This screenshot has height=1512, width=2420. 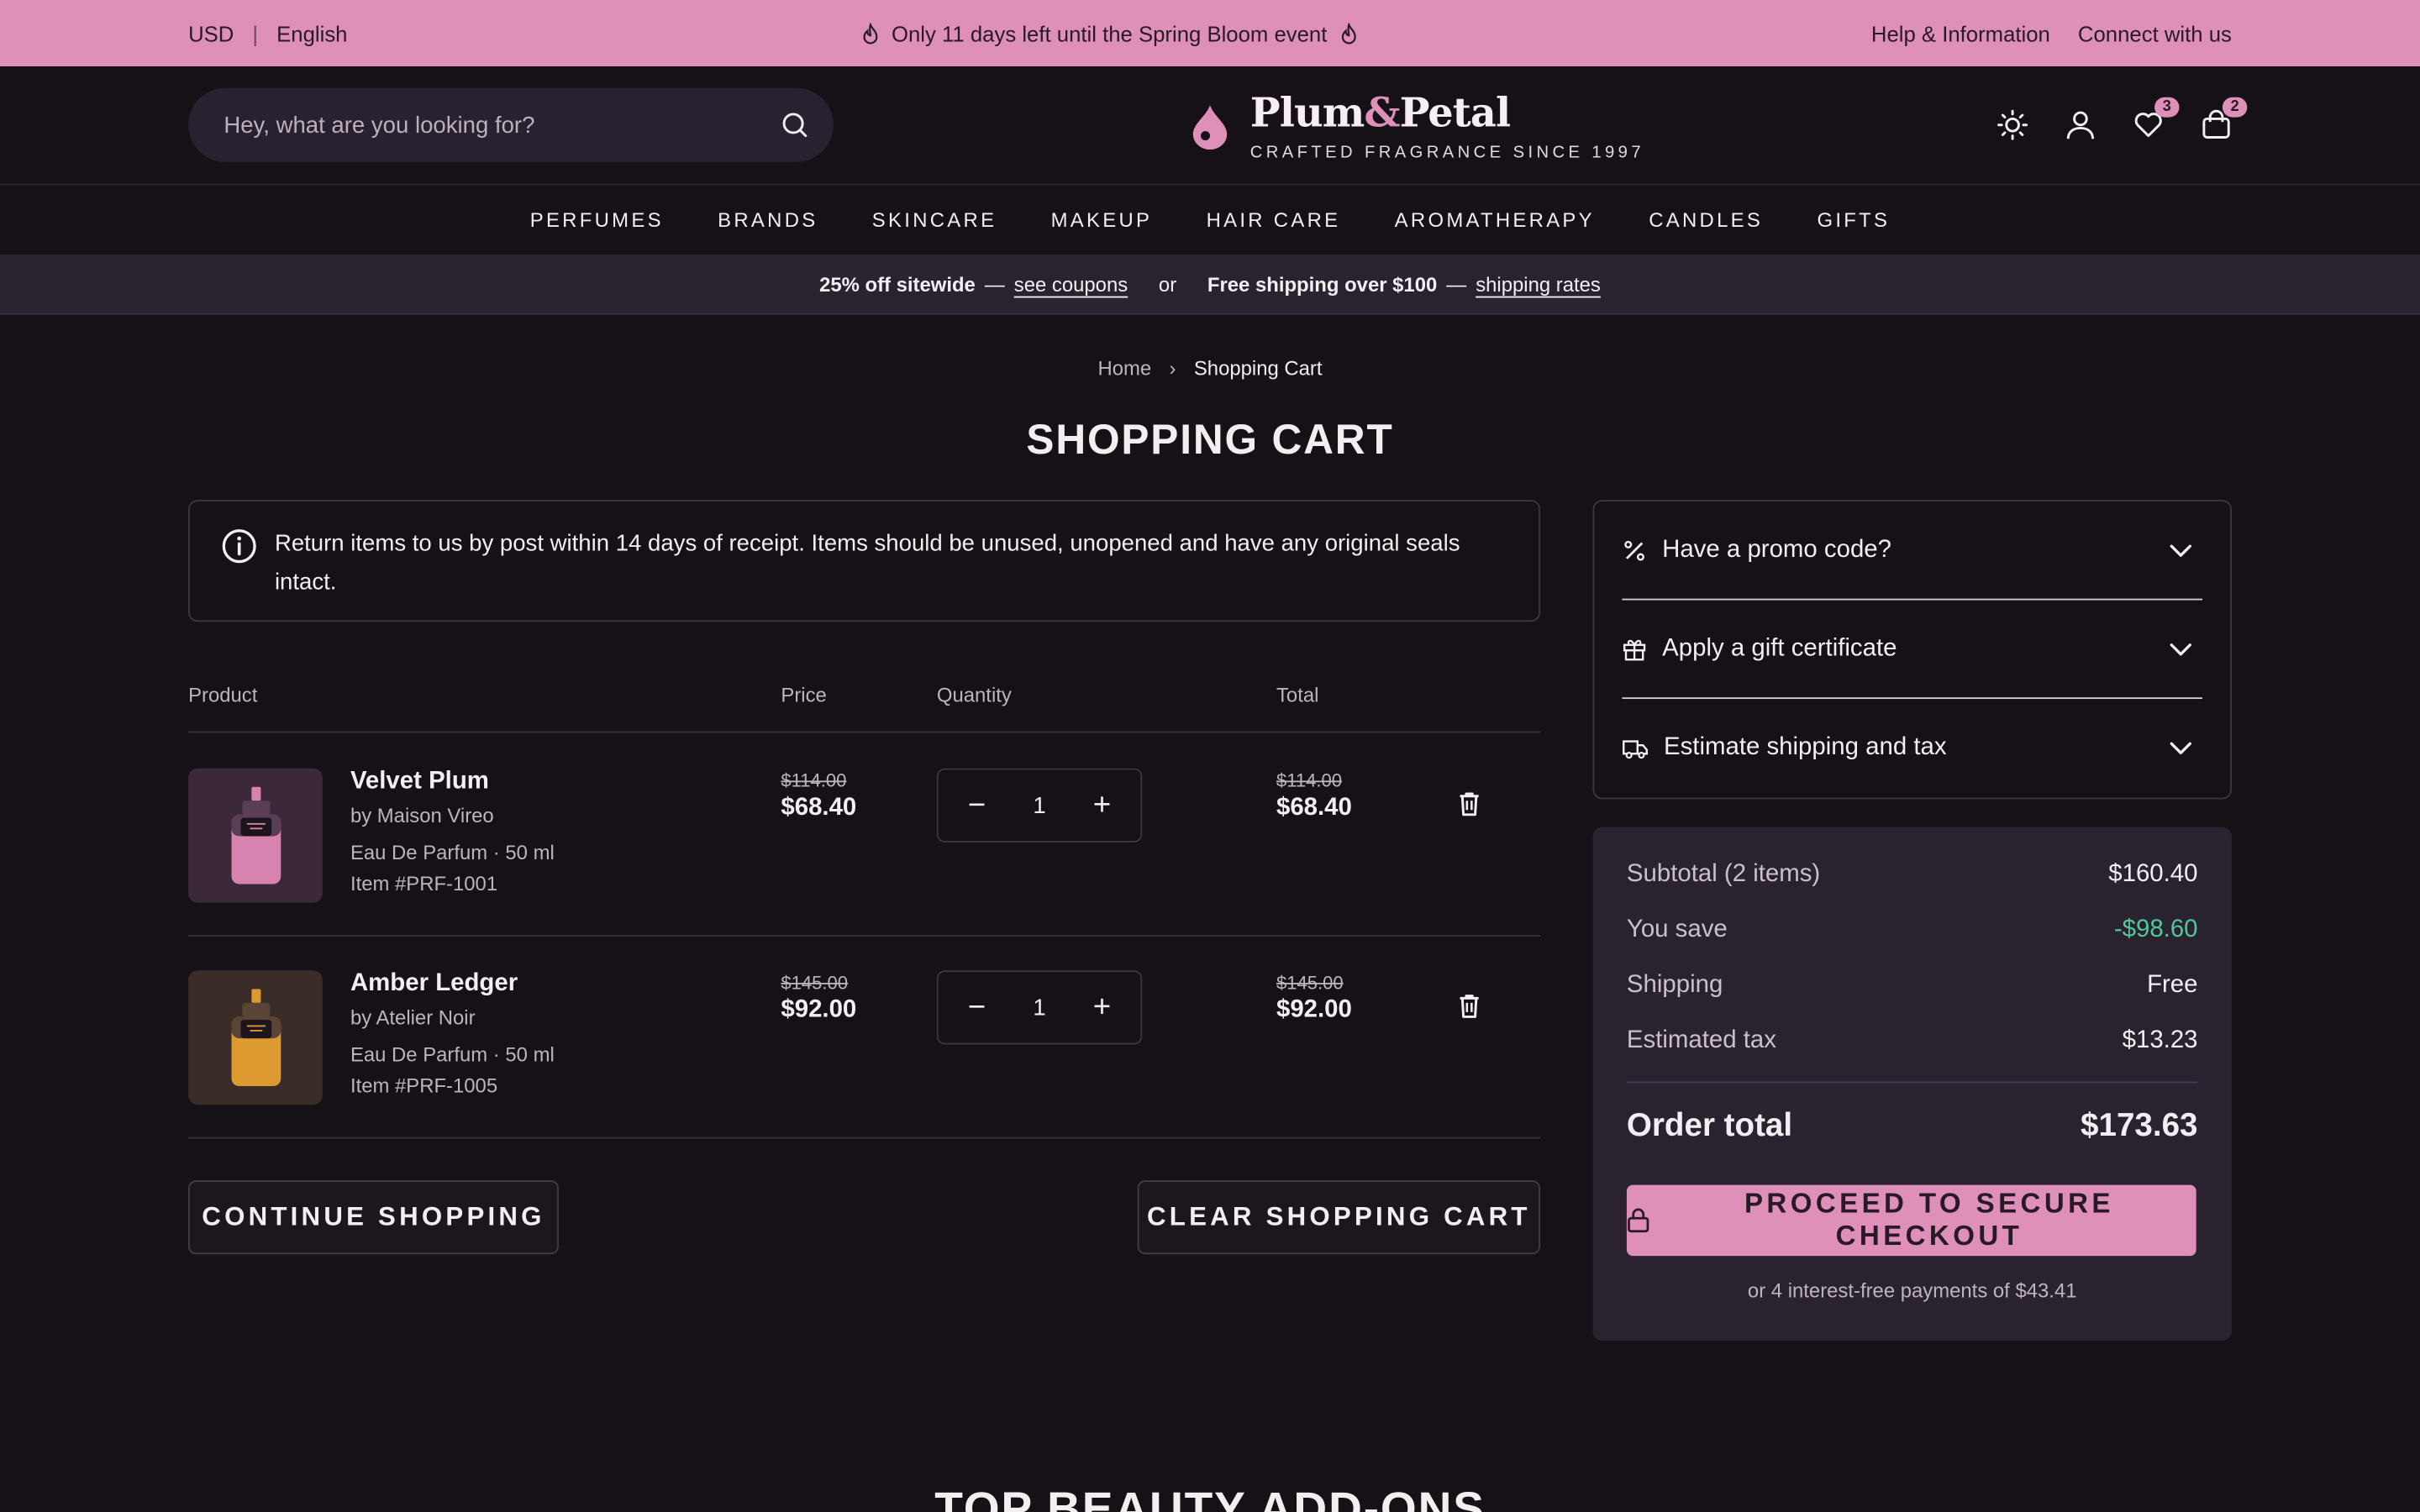 What do you see at coordinates (420, 782) in the screenshot?
I see `product-name: Velvet Plum` at bounding box center [420, 782].